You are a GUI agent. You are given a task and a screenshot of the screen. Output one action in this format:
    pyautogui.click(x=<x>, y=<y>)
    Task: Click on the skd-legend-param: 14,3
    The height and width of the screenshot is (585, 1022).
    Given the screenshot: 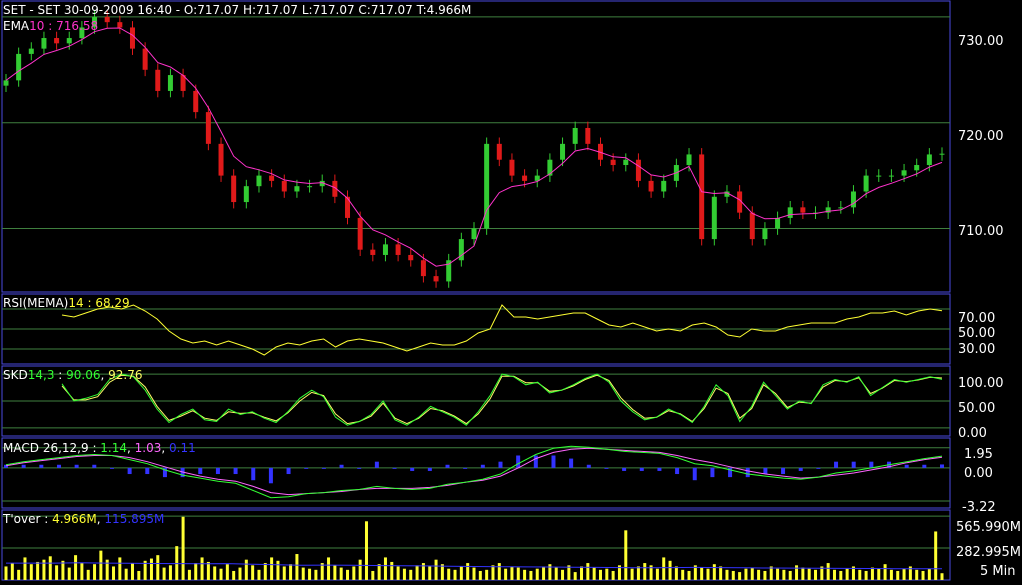 What is the action you would take?
    pyautogui.click(x=41, y=375)
    